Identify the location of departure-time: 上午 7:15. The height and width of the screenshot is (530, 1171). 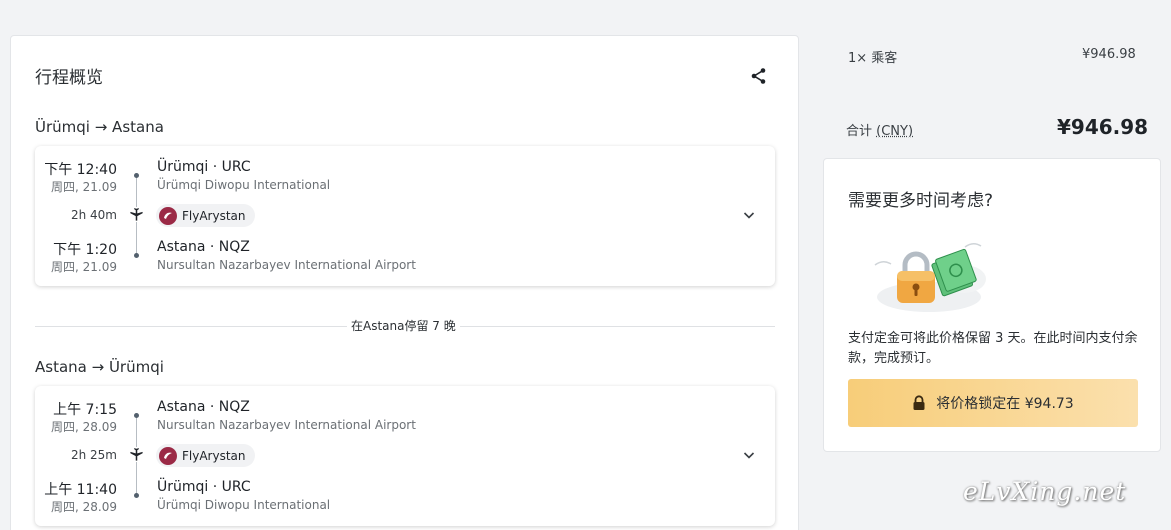
(85, 409).